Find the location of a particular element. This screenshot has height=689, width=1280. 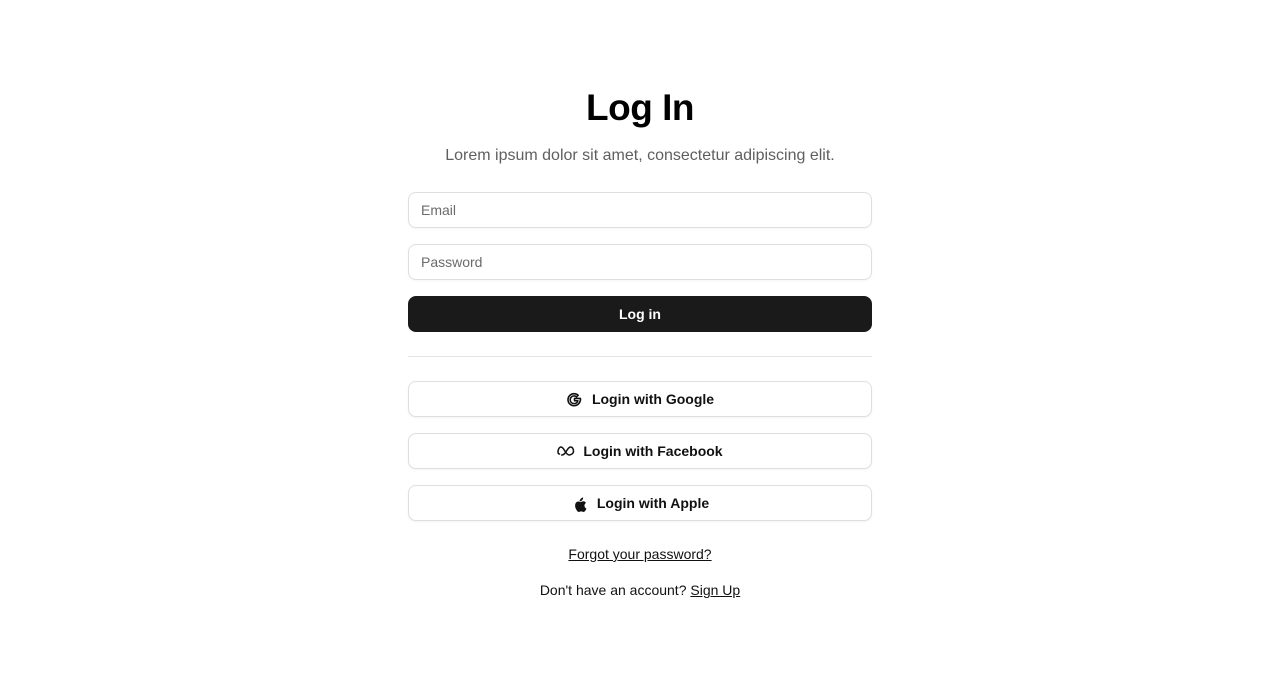

forgot-password-row: Forgot your password? is located at coordinates (640, 554).